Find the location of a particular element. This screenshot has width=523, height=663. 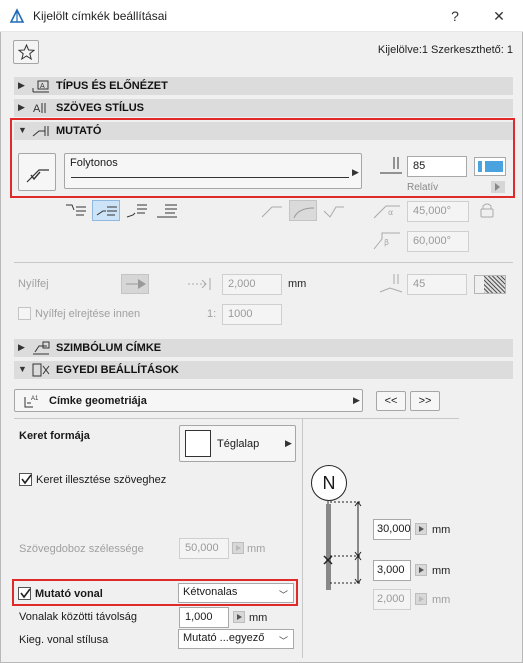

symbol-label-icon is located at coordinates (41, 348).